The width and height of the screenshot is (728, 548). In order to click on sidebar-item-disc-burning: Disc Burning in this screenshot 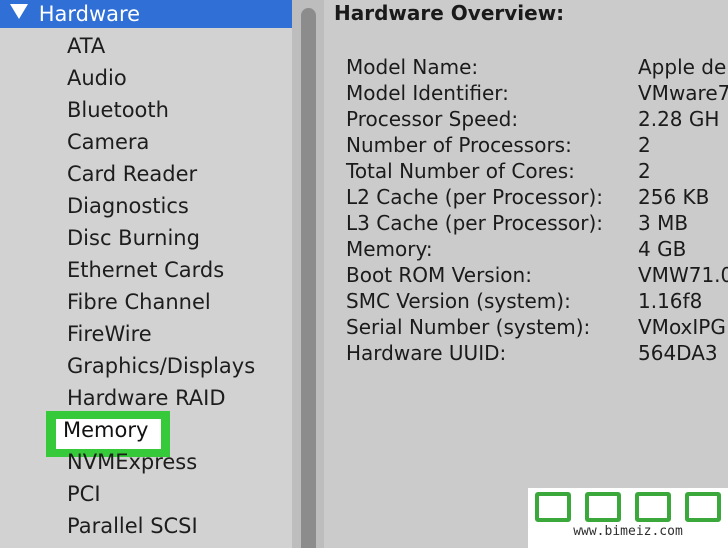, I will do `click(146, 238)`.